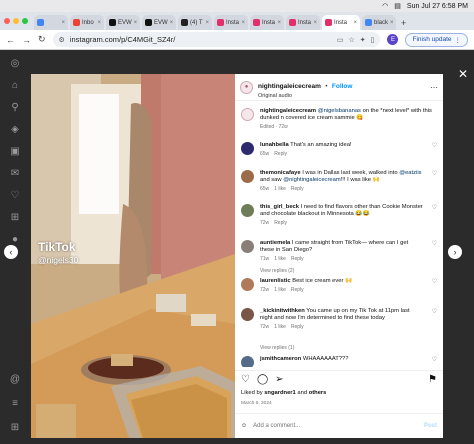 The width and height of the screenshot is (474, 444). I want to click on more-icon: ⊞, so click(15, 428).